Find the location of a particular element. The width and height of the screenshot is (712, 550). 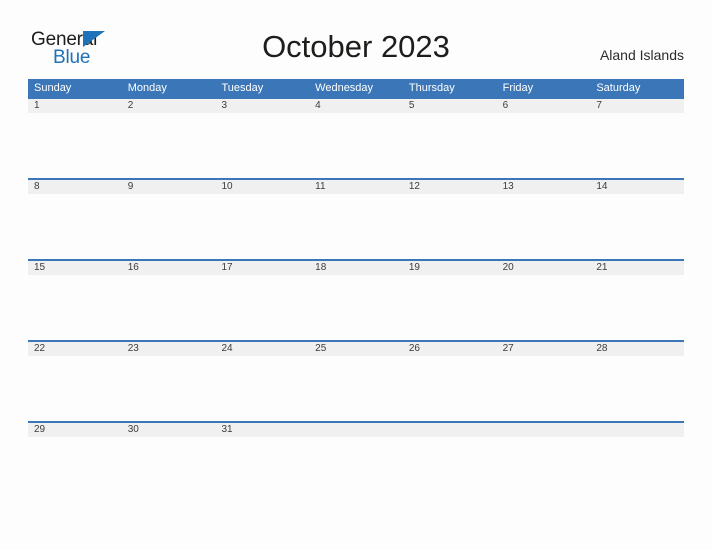

page-header: General Blue October 2023 Aland Islands is located at coordinates (356, 39).